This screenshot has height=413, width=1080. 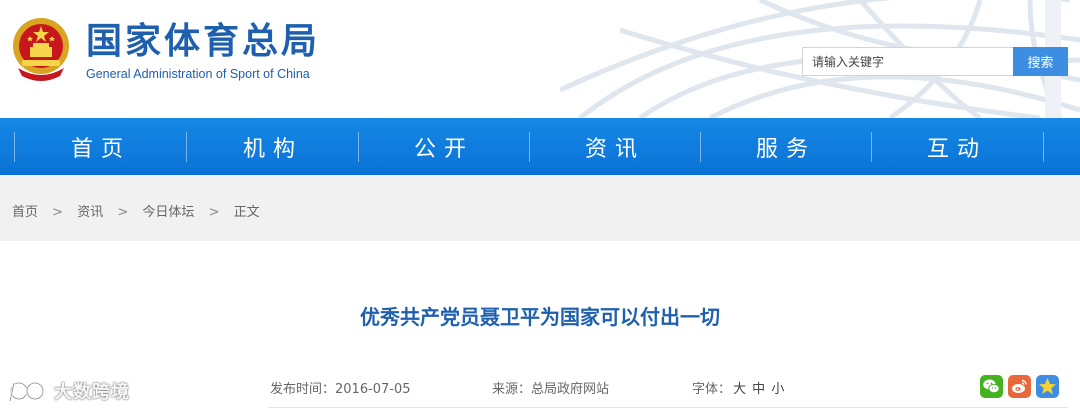 What do you see at coordinates (615, 146) in the screenshot?
I see `nav-item-news: 资讯` at bounding box center [615, 146].